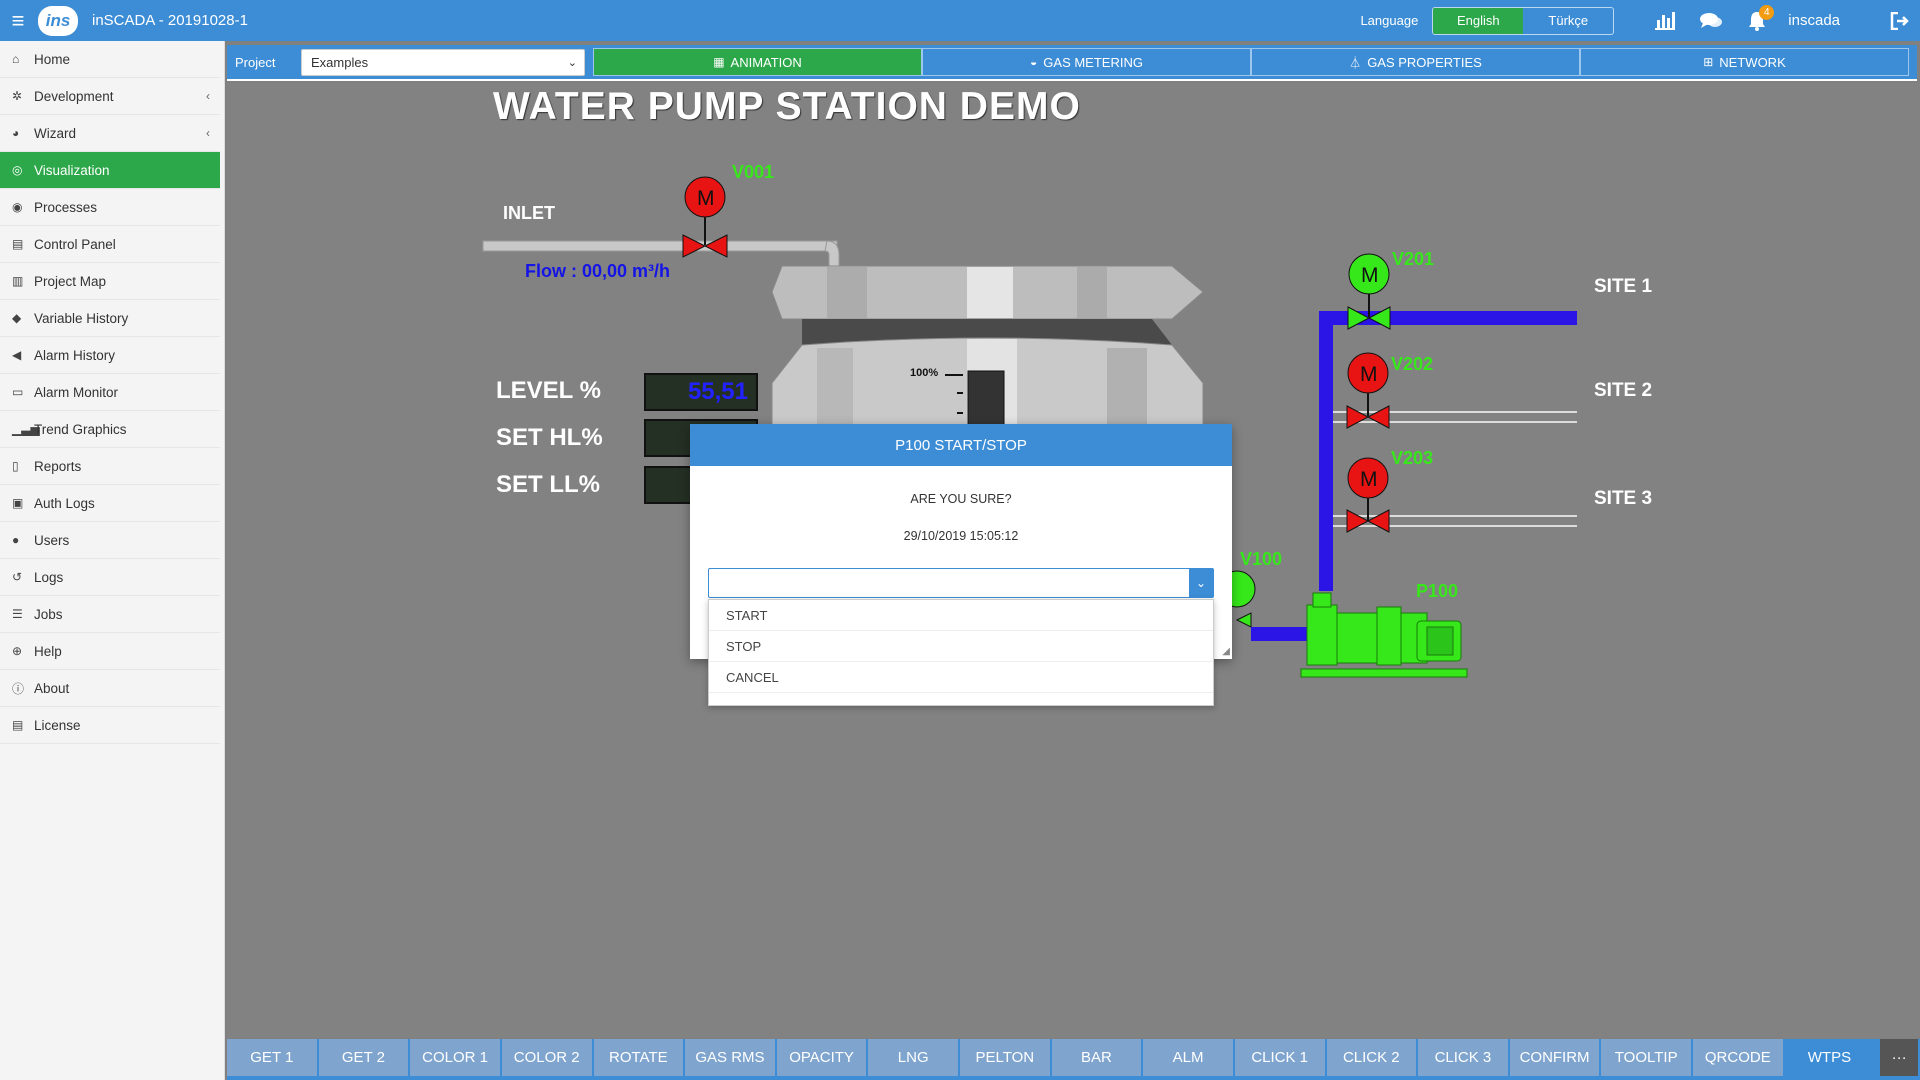  Describe the element at coordinates (1326, 451) in the screenshot. I see `pipe-riser` at that location.